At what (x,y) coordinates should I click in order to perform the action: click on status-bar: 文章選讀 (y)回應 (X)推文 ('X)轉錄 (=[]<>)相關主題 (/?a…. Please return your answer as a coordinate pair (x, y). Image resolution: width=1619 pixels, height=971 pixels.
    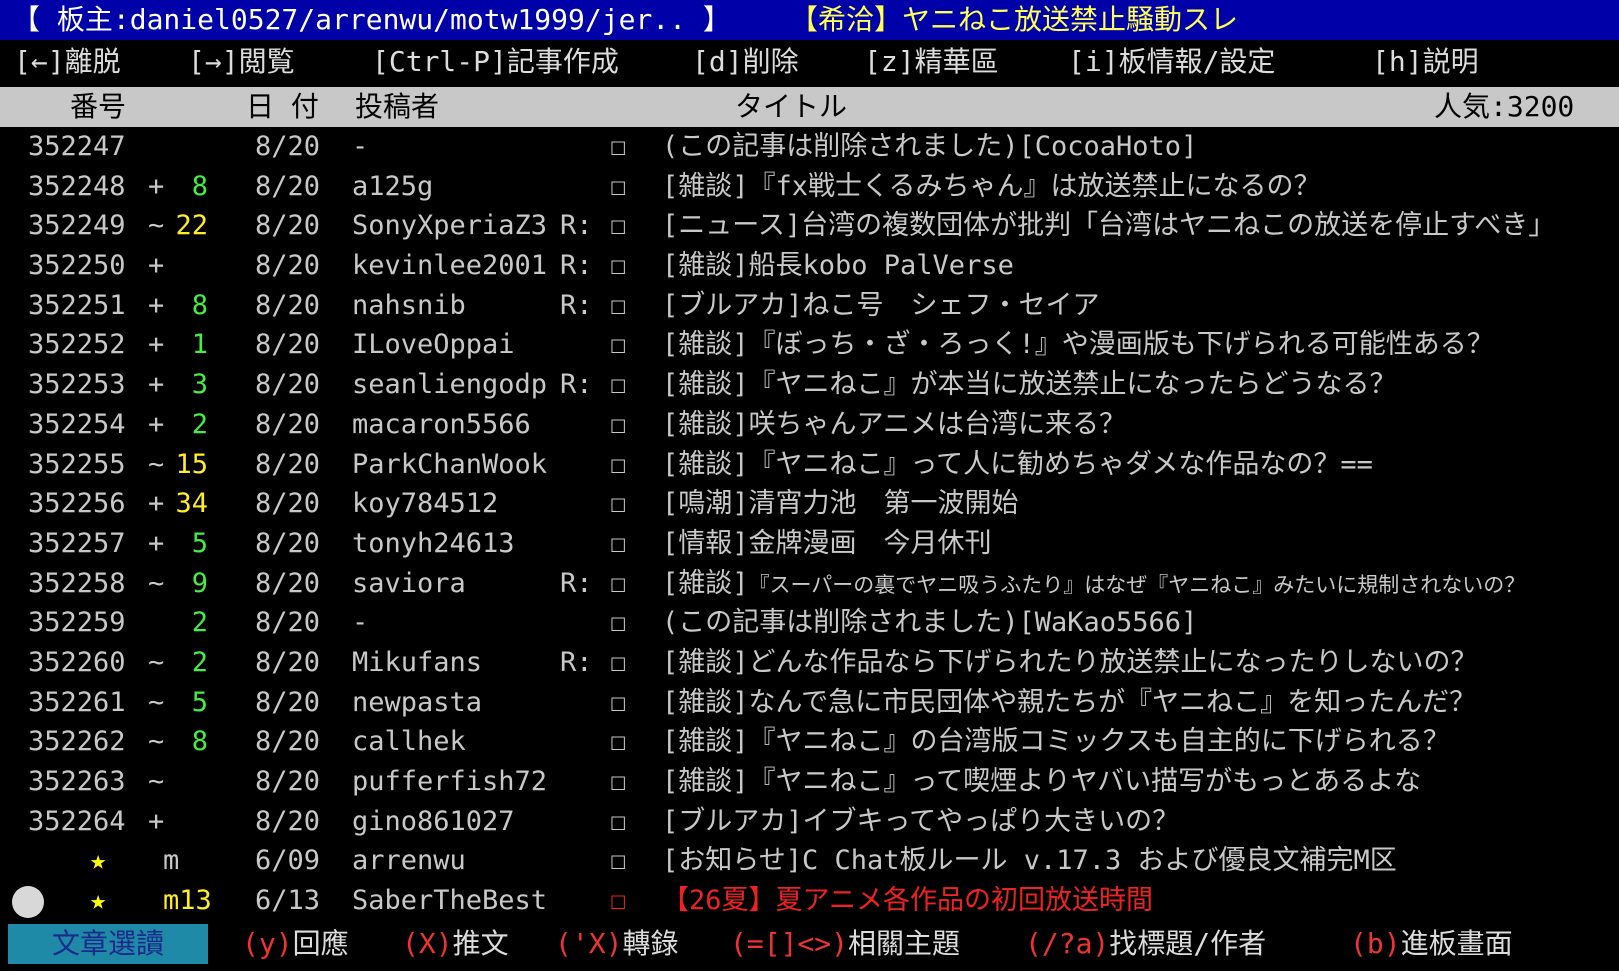
    Looking at the image, I should click on (809, 944).